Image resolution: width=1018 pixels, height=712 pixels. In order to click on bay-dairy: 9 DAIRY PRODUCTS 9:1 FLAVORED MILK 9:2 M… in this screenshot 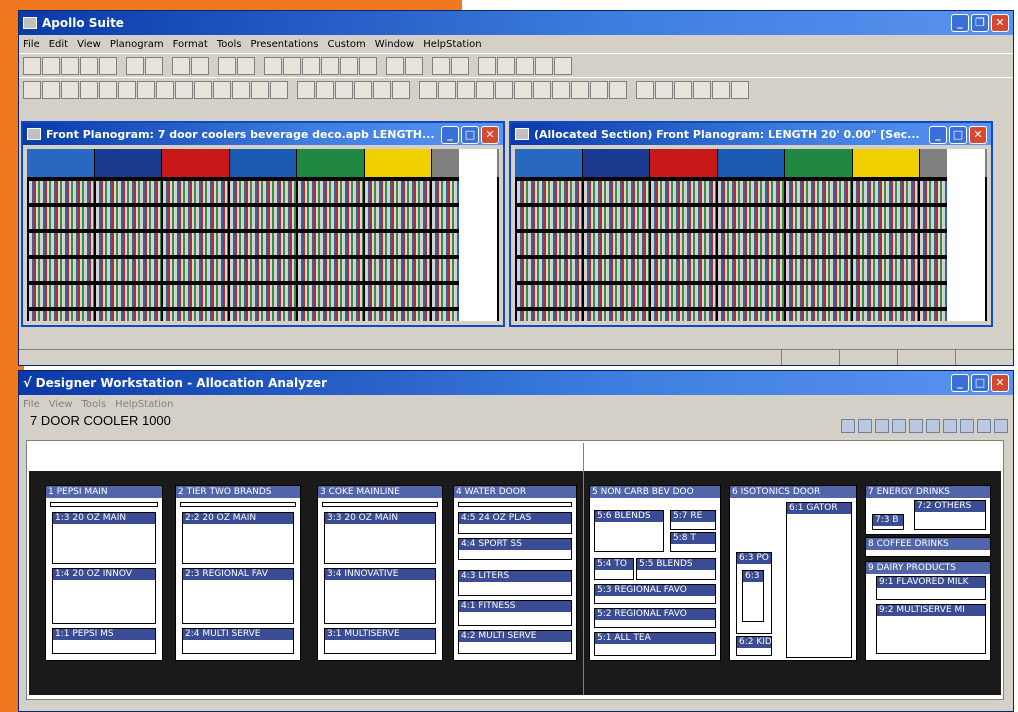, I will do `click(928, 611)`.